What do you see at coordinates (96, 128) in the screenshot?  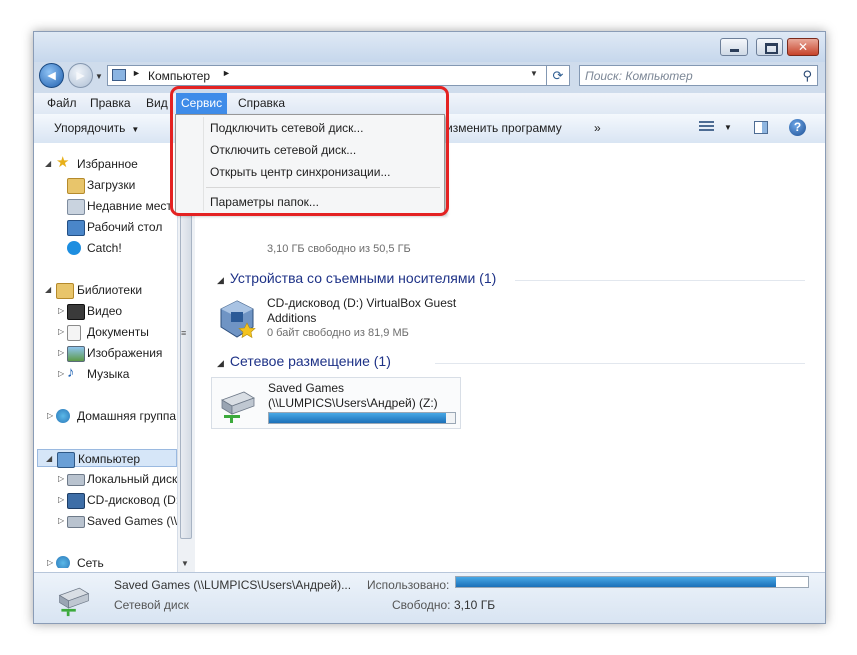 I see `organize-button: Упорядочить ▼` at bounding box center [96, 128].